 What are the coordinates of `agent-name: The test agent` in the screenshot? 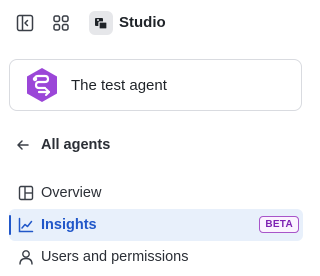 It's located at (119, 85).